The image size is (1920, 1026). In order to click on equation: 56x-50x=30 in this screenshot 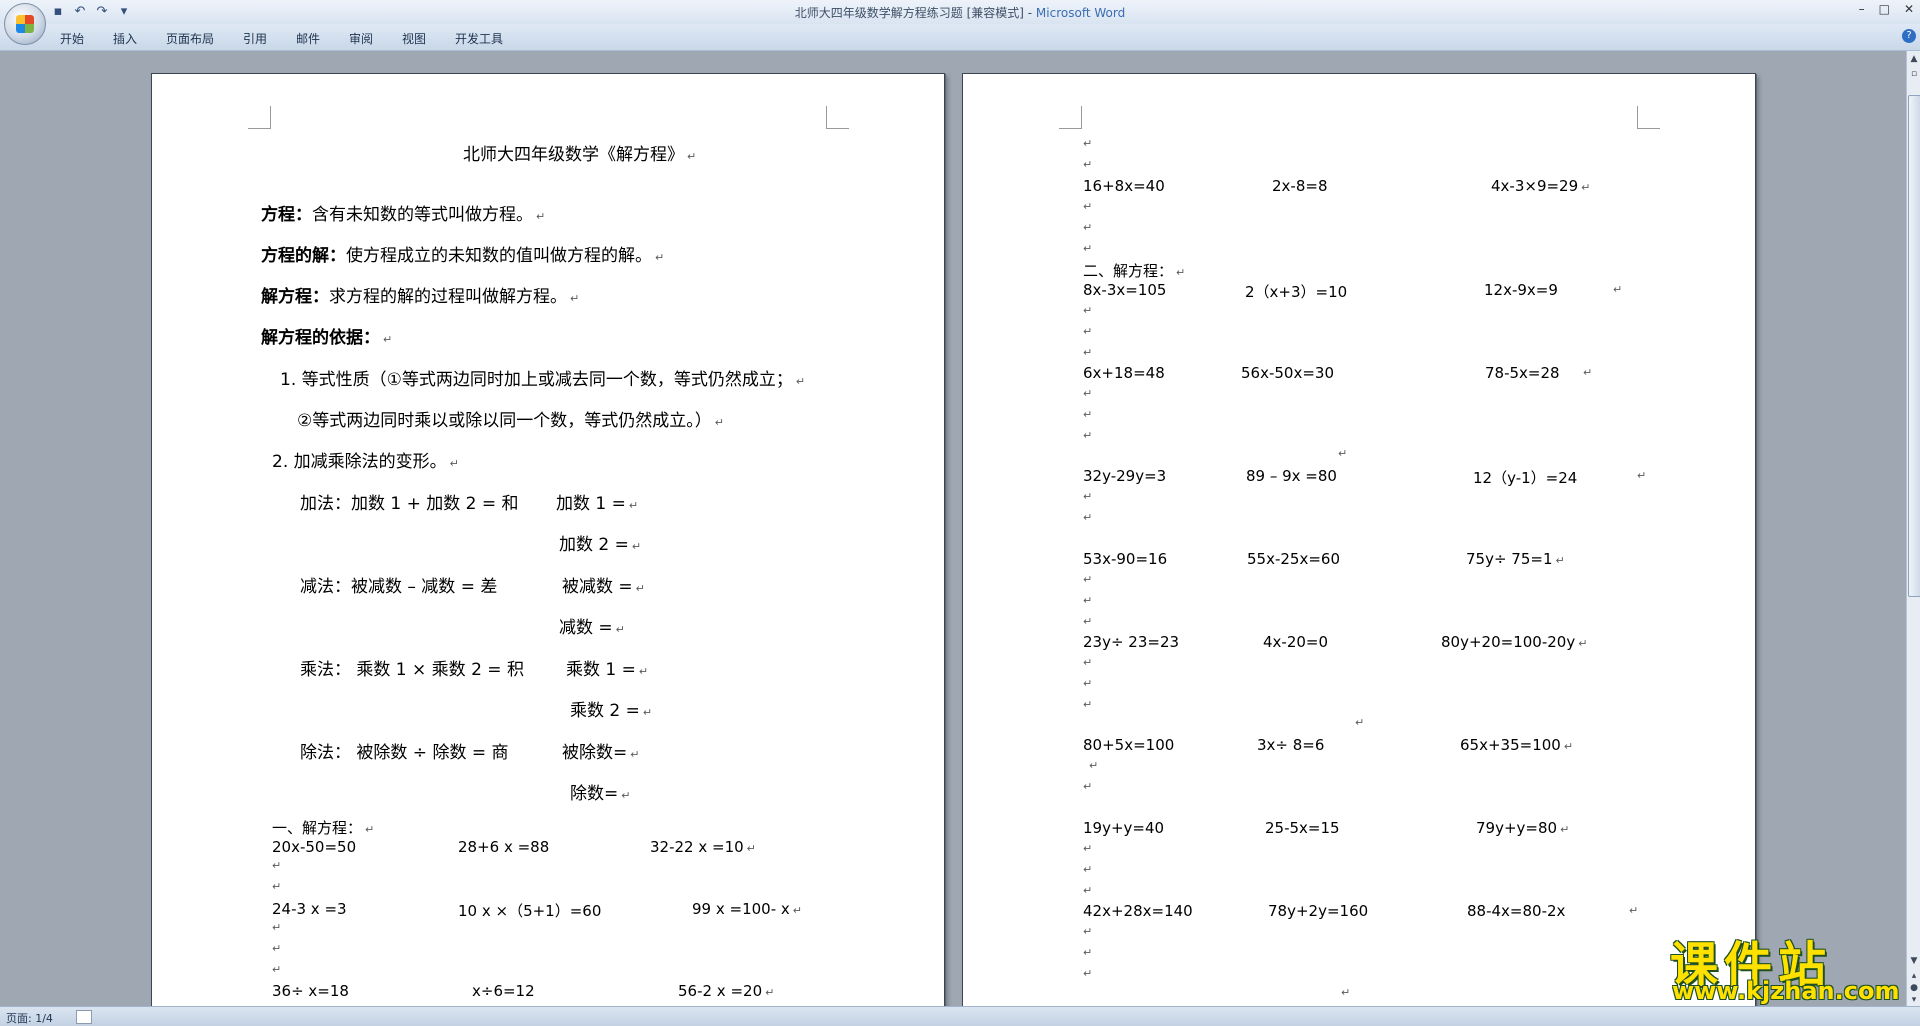, I will do `click(1287, 373)`.